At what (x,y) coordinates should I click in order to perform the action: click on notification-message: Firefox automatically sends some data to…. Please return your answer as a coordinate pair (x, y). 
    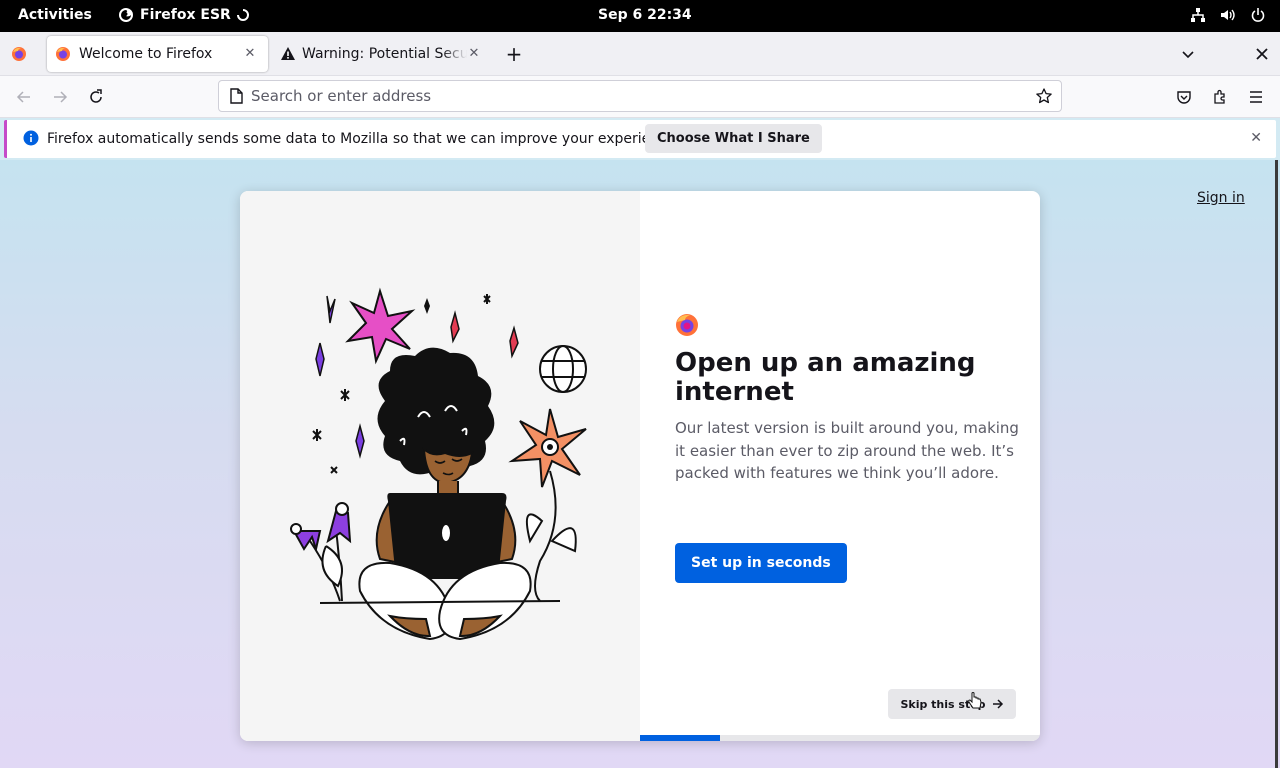
    Looking at the image, I should click on (363, 139).